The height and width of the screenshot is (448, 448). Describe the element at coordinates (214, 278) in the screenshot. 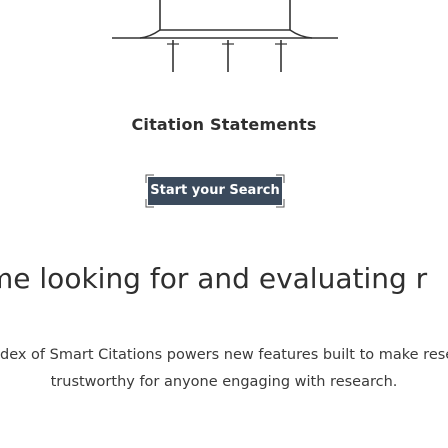

I see `hero-headline: me looking for and evaluating r` at that location.